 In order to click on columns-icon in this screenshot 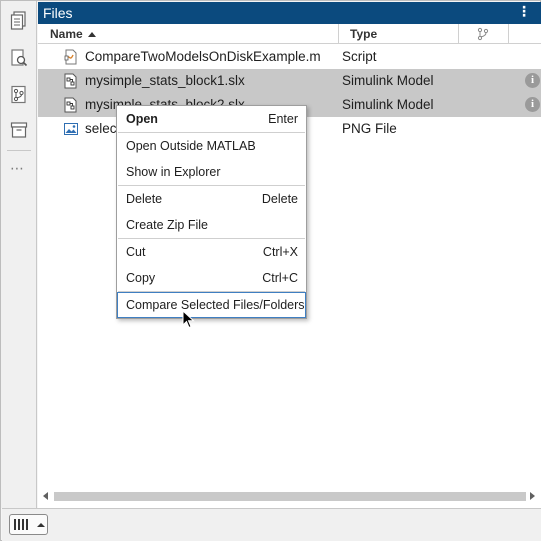, I will do `click(22, 524)`.